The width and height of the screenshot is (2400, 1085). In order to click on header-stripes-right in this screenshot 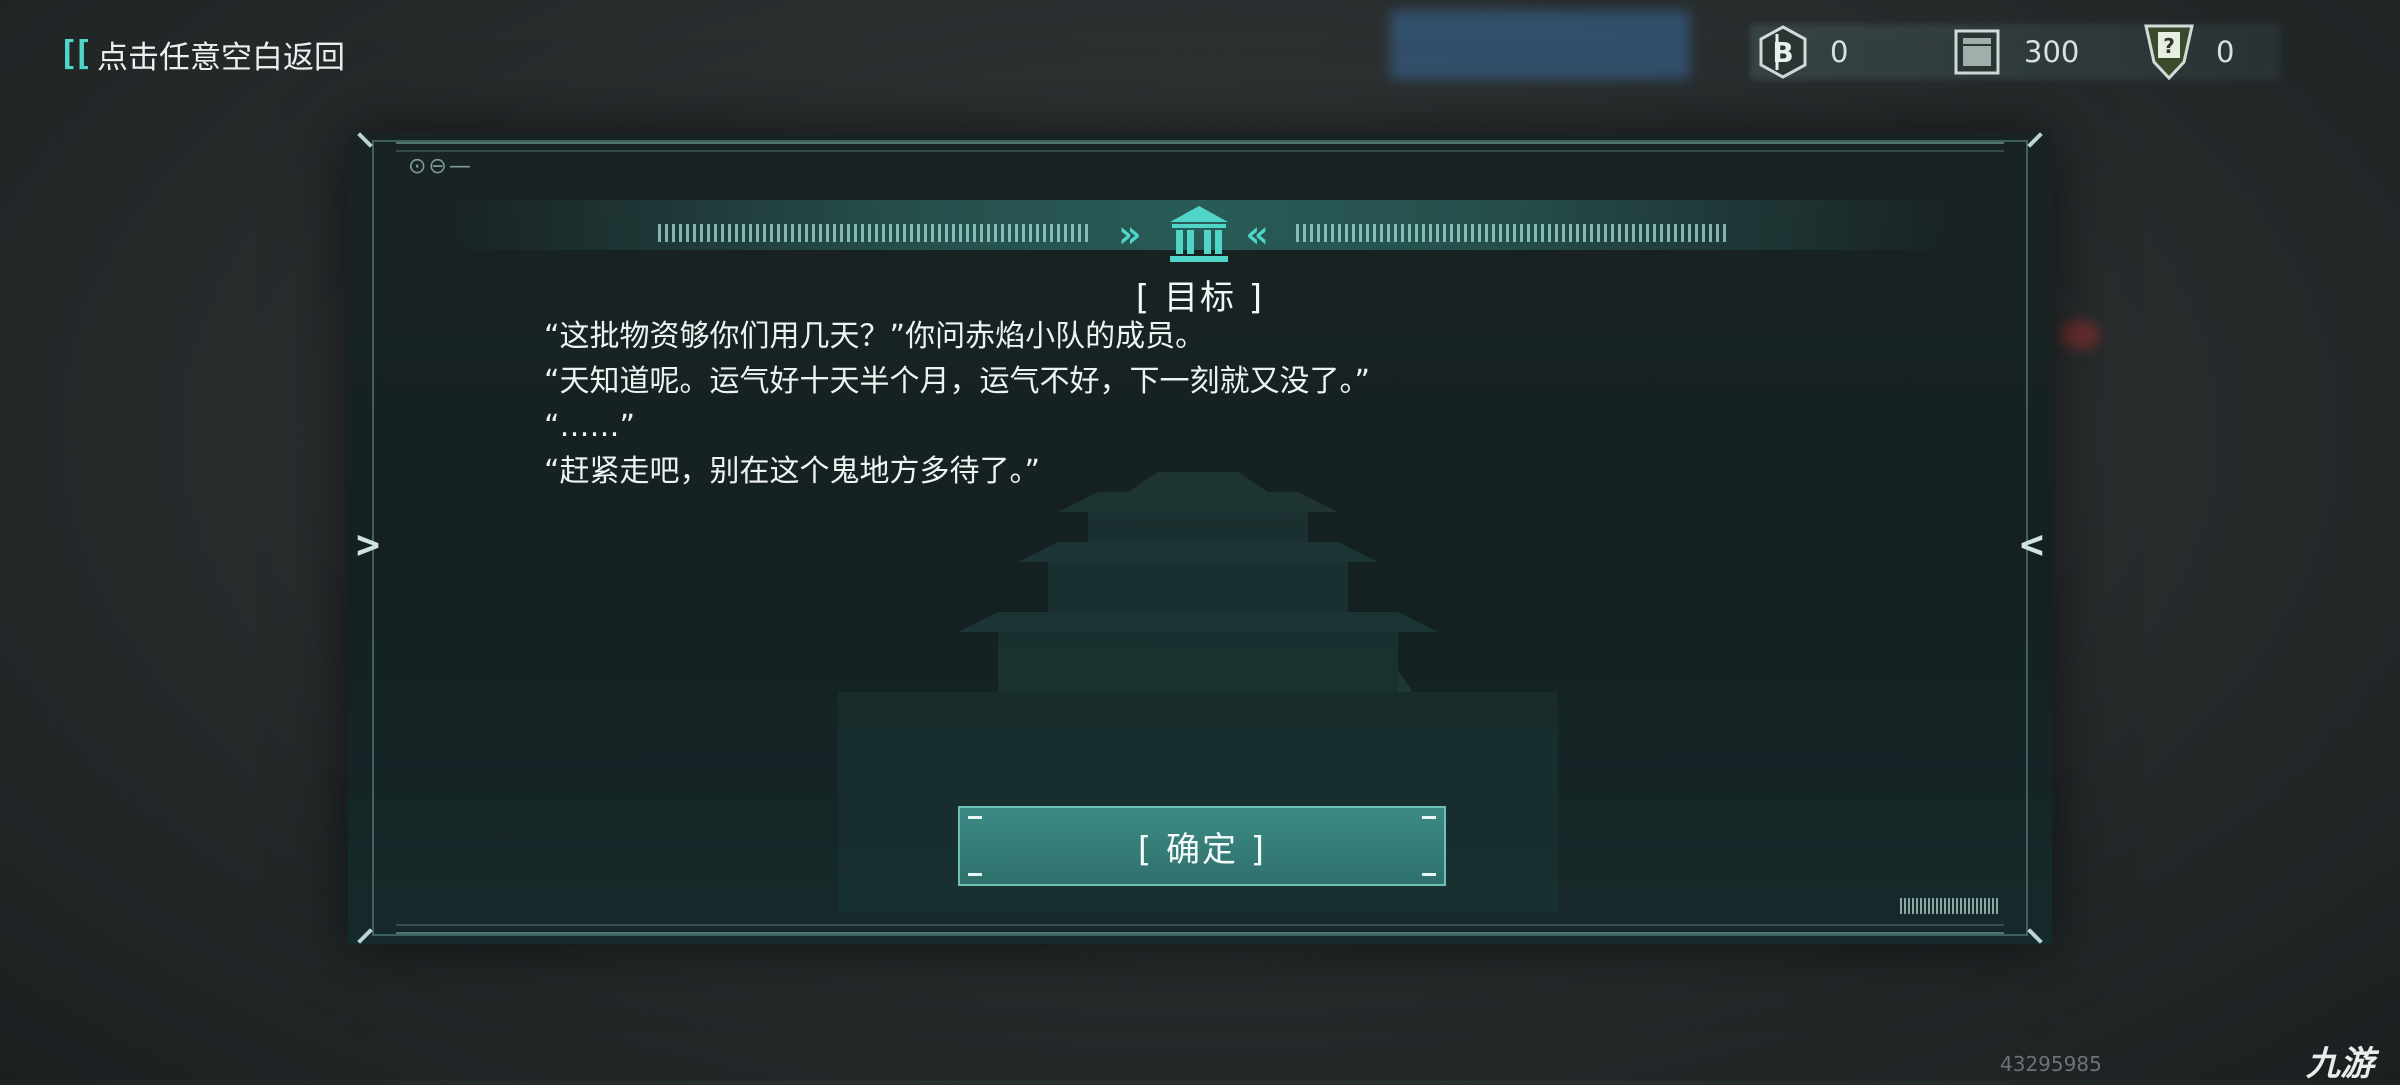, I will do `click(1511, 233)`.